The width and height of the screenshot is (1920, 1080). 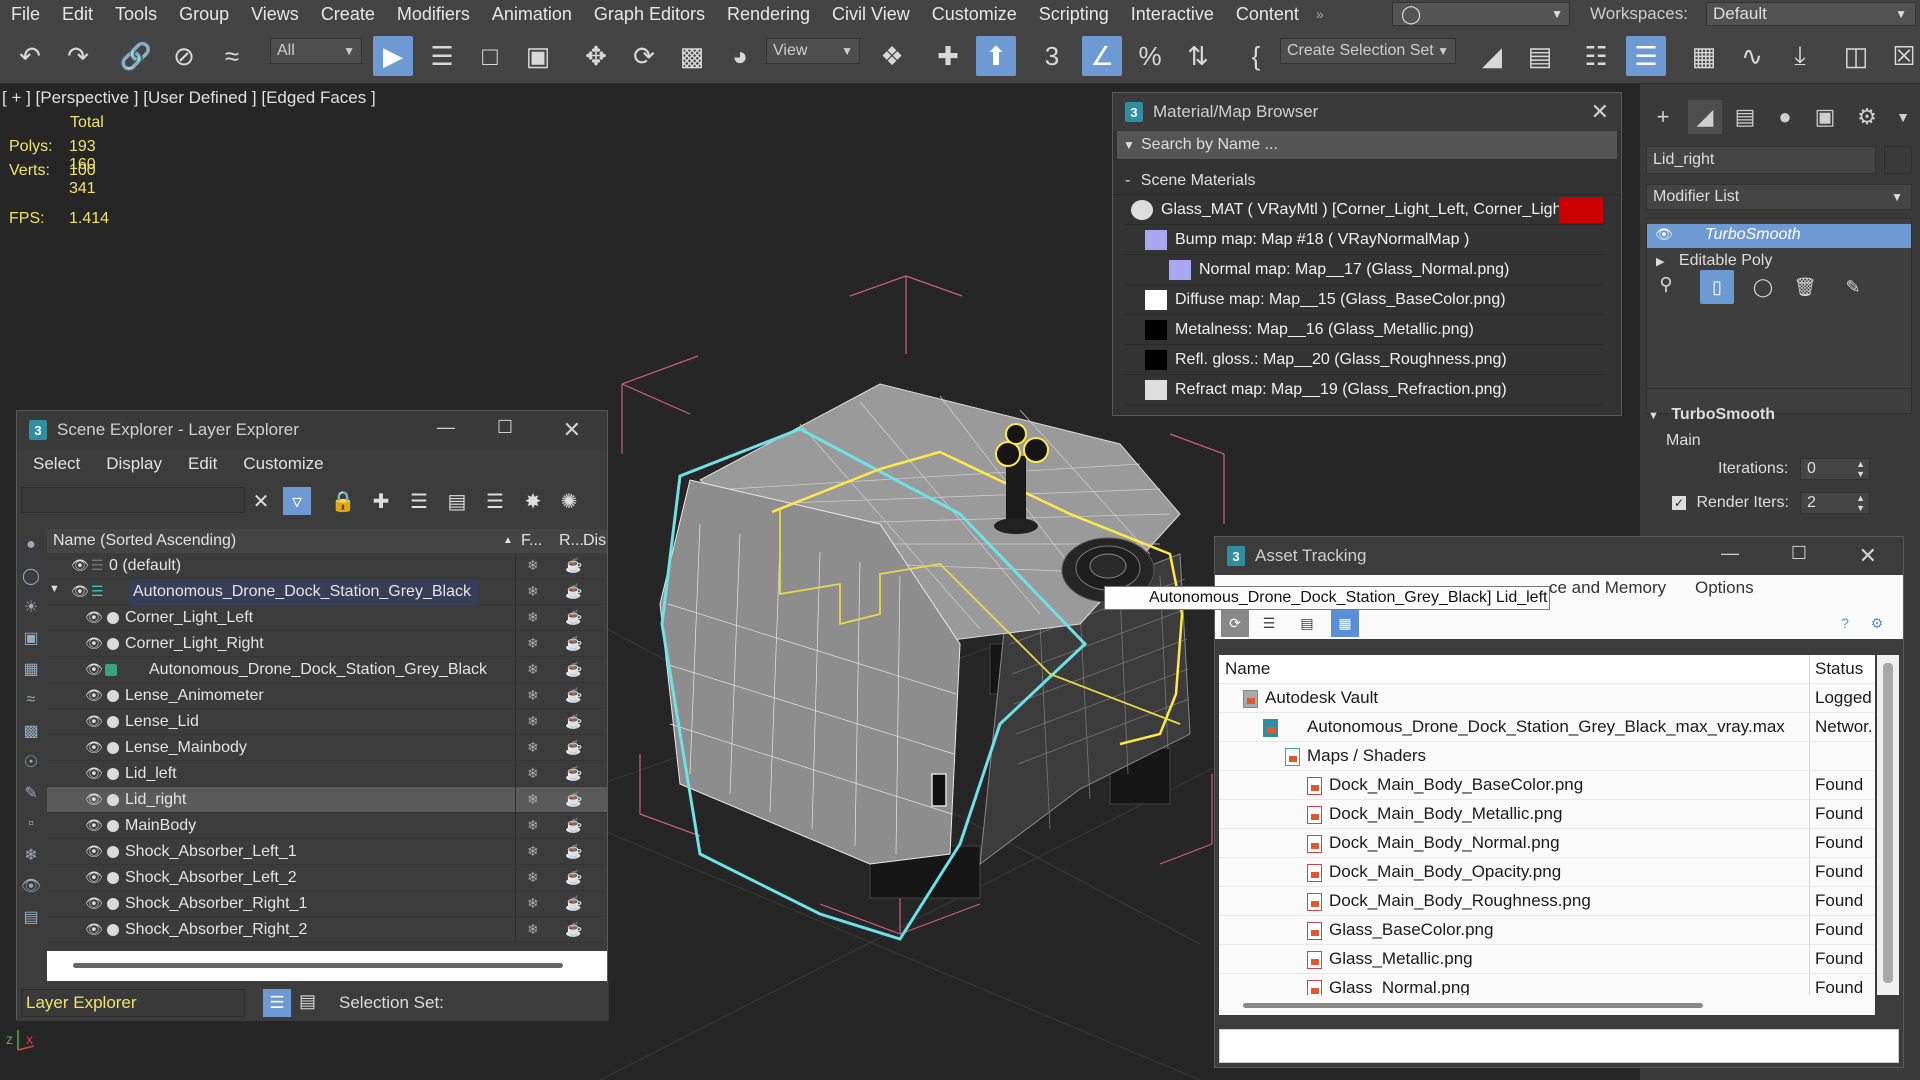 What do you see at coordinates (31, 606) in the screenshot?
I see `filter-lights-icon: ☀` at bounding box center [31, 606].